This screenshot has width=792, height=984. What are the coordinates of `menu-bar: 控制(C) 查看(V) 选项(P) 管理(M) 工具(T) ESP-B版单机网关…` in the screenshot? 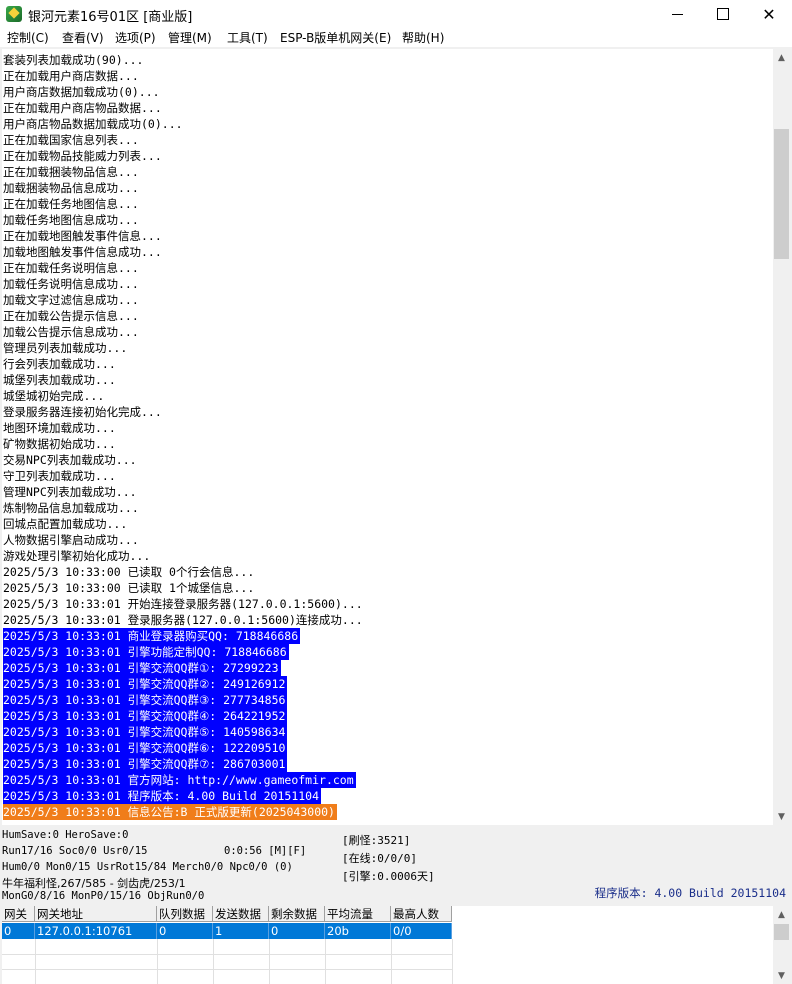 It's located at (396, 37).